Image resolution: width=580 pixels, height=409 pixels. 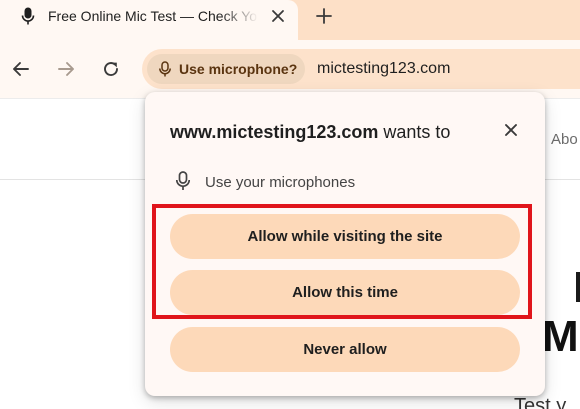 I want to click on tab-close-icon, so click(x=278, y=16).